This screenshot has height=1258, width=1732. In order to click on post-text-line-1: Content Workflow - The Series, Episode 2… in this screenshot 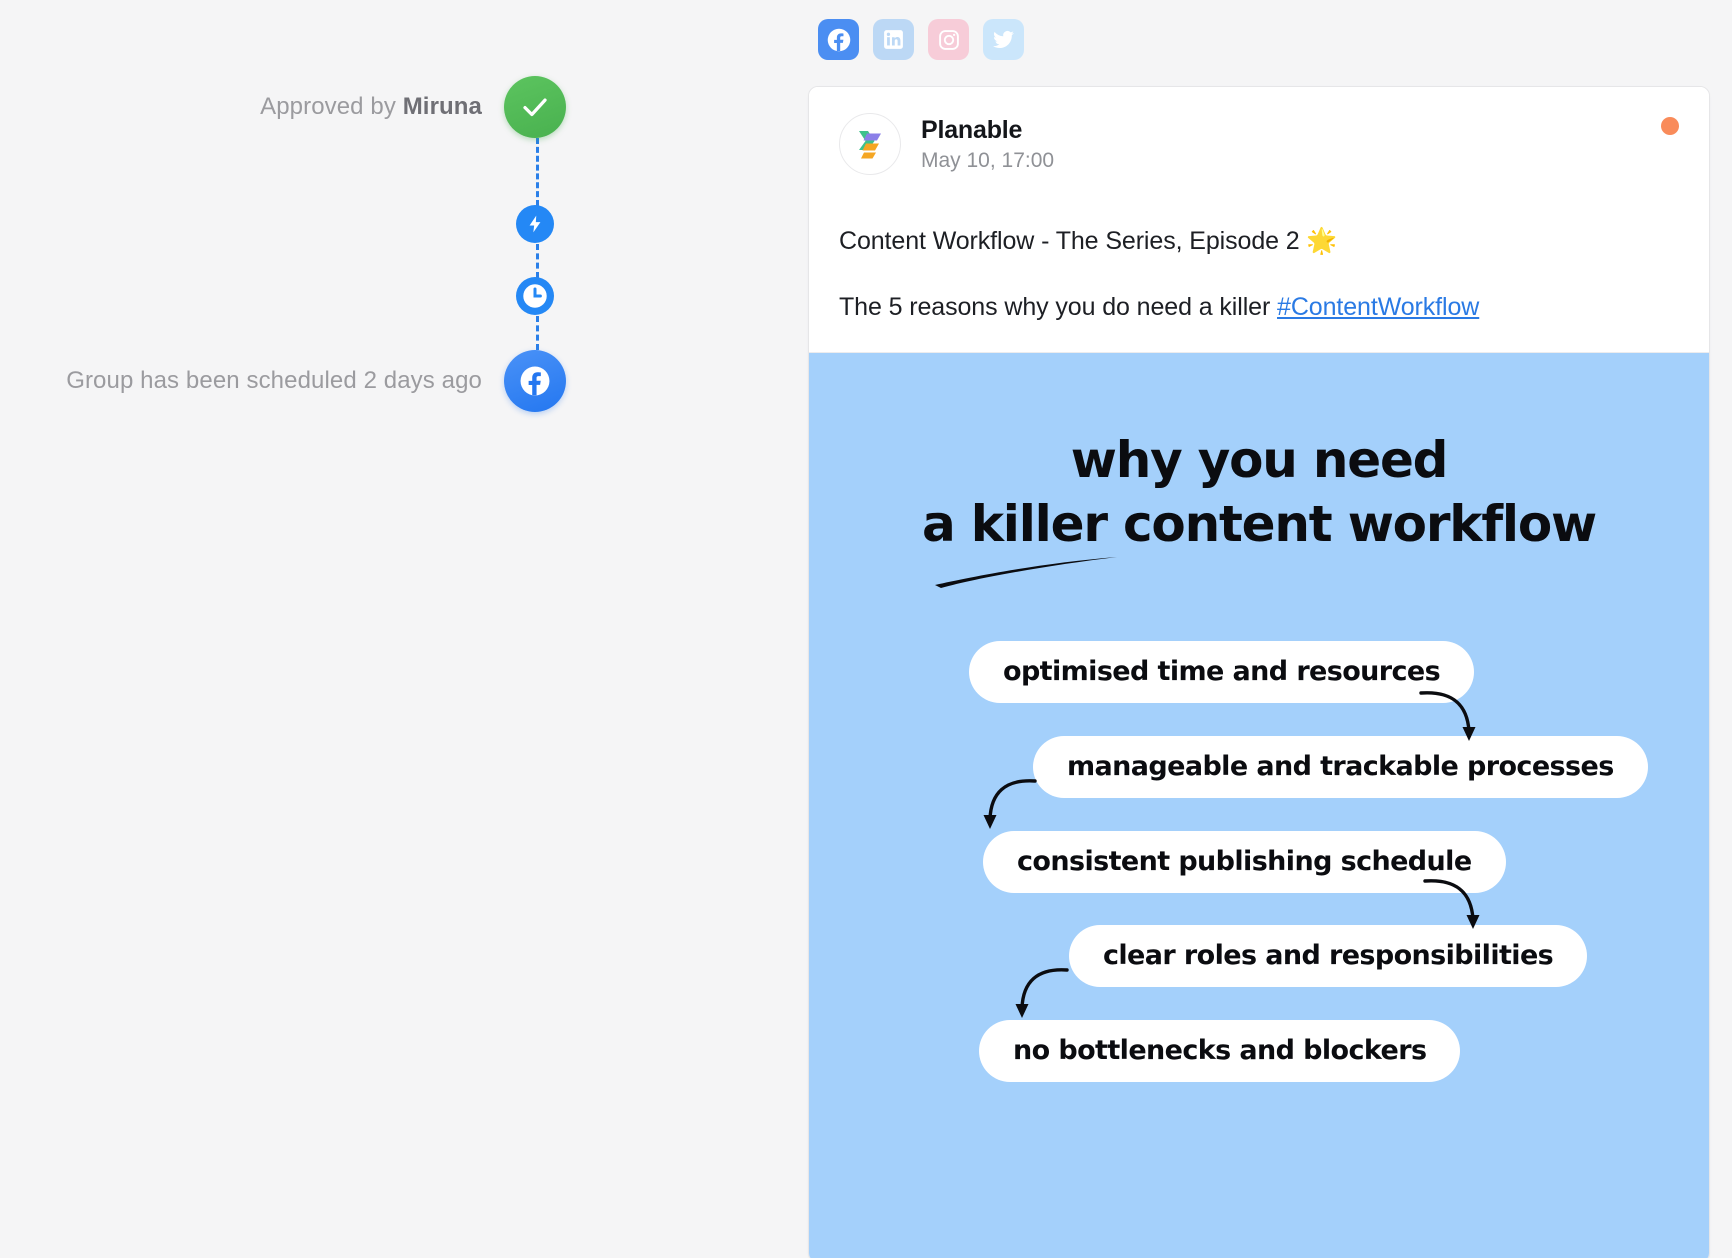, I will do `click(1088, 241)`.